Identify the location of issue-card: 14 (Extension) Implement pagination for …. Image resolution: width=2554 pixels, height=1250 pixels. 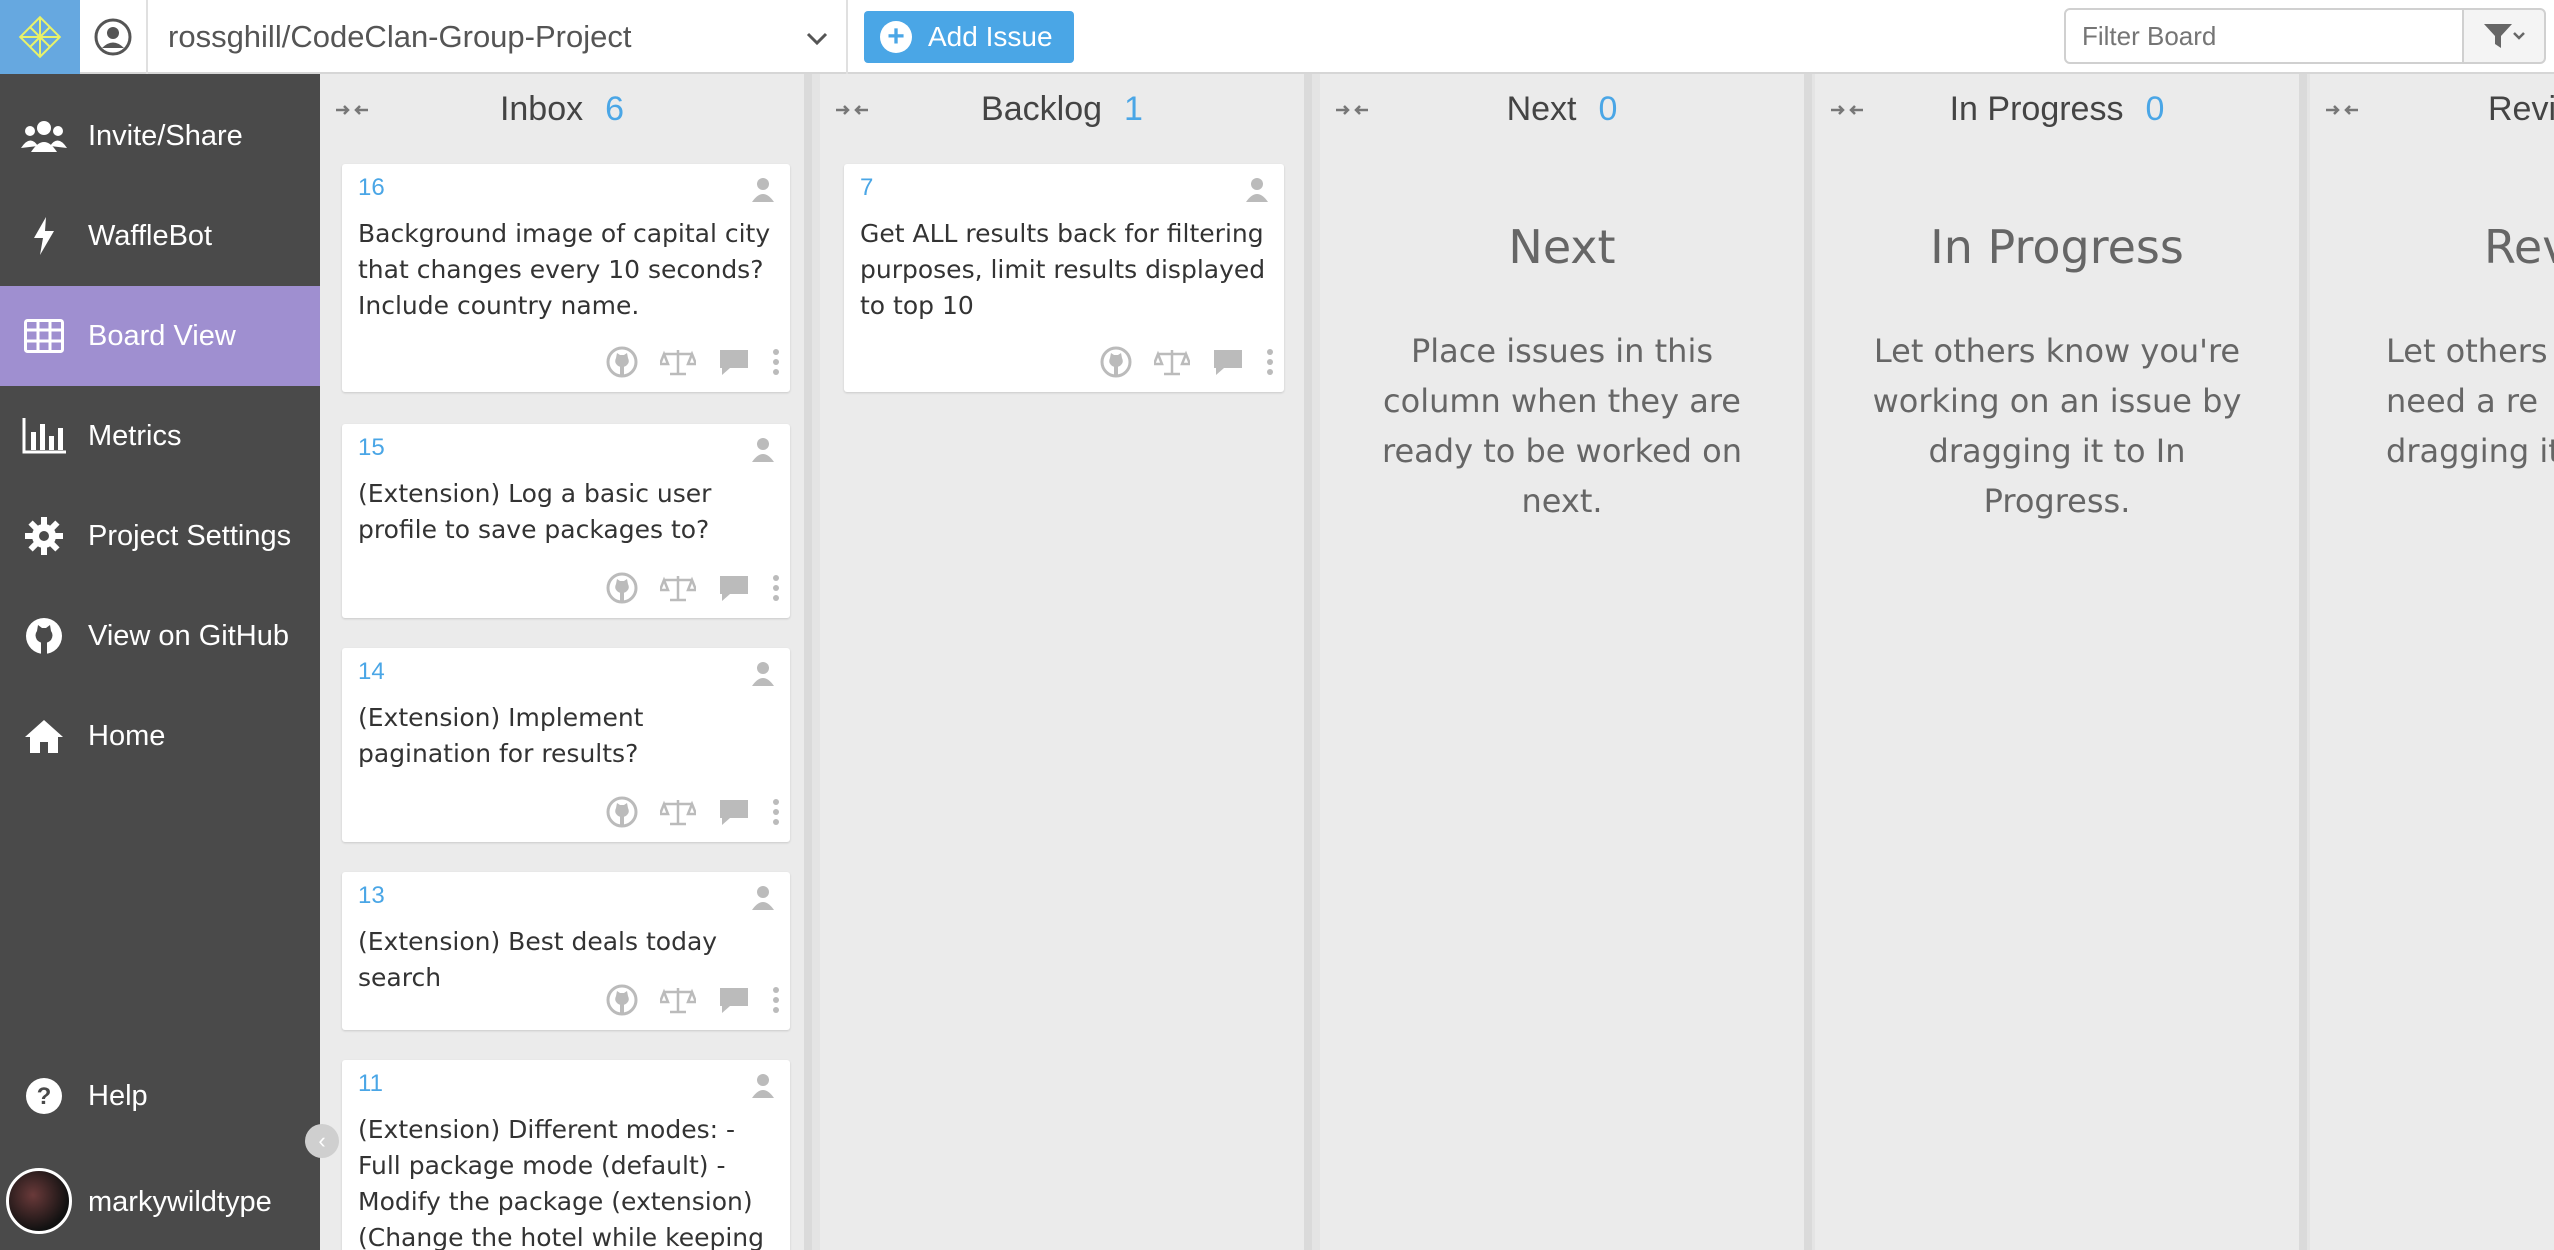
(566, 745).